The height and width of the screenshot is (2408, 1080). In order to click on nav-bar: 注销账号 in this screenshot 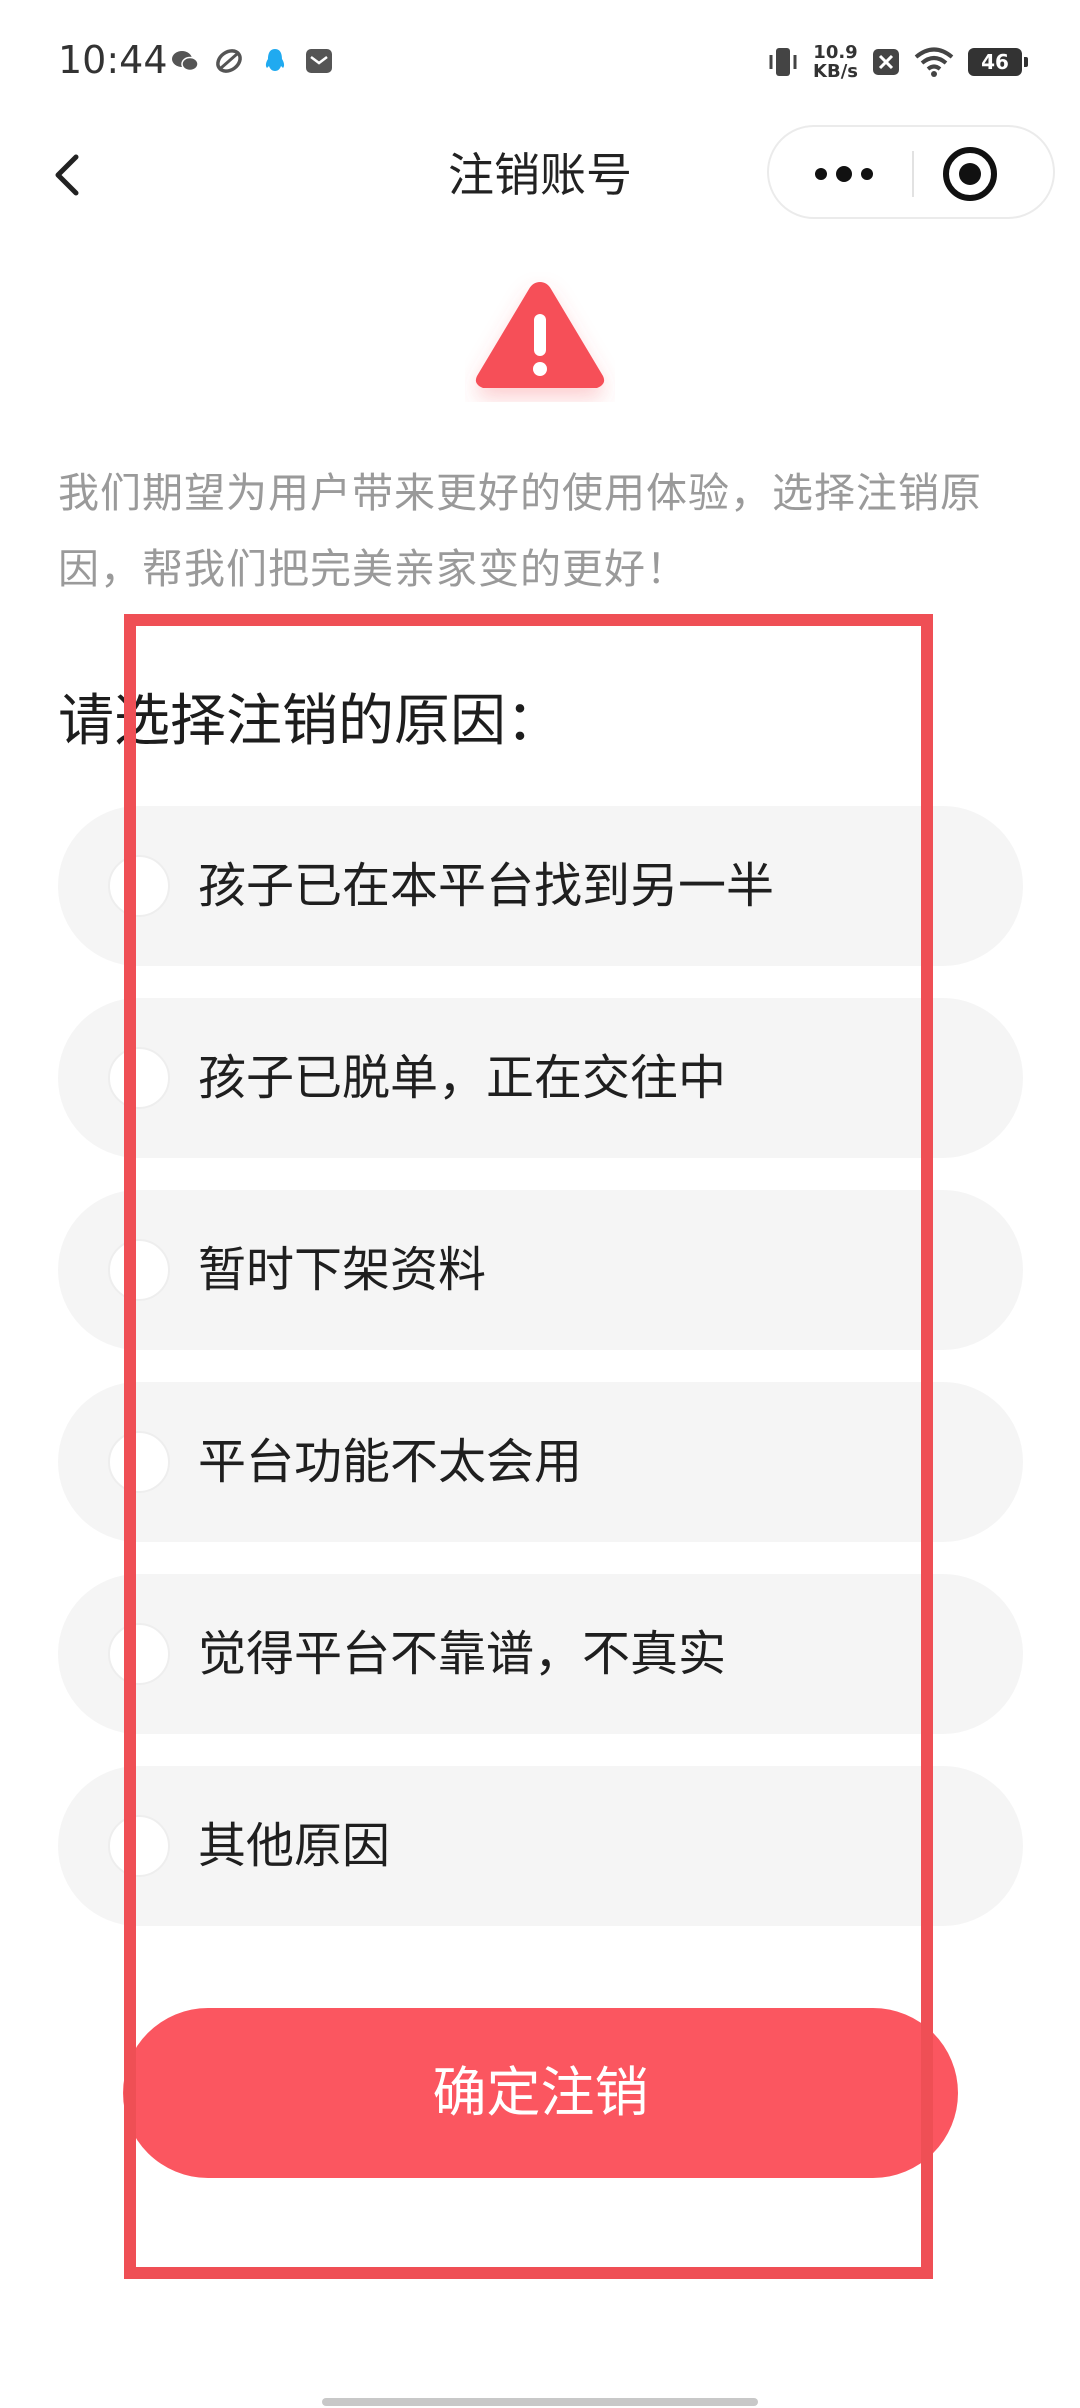, I will do `click(540, 175)`.